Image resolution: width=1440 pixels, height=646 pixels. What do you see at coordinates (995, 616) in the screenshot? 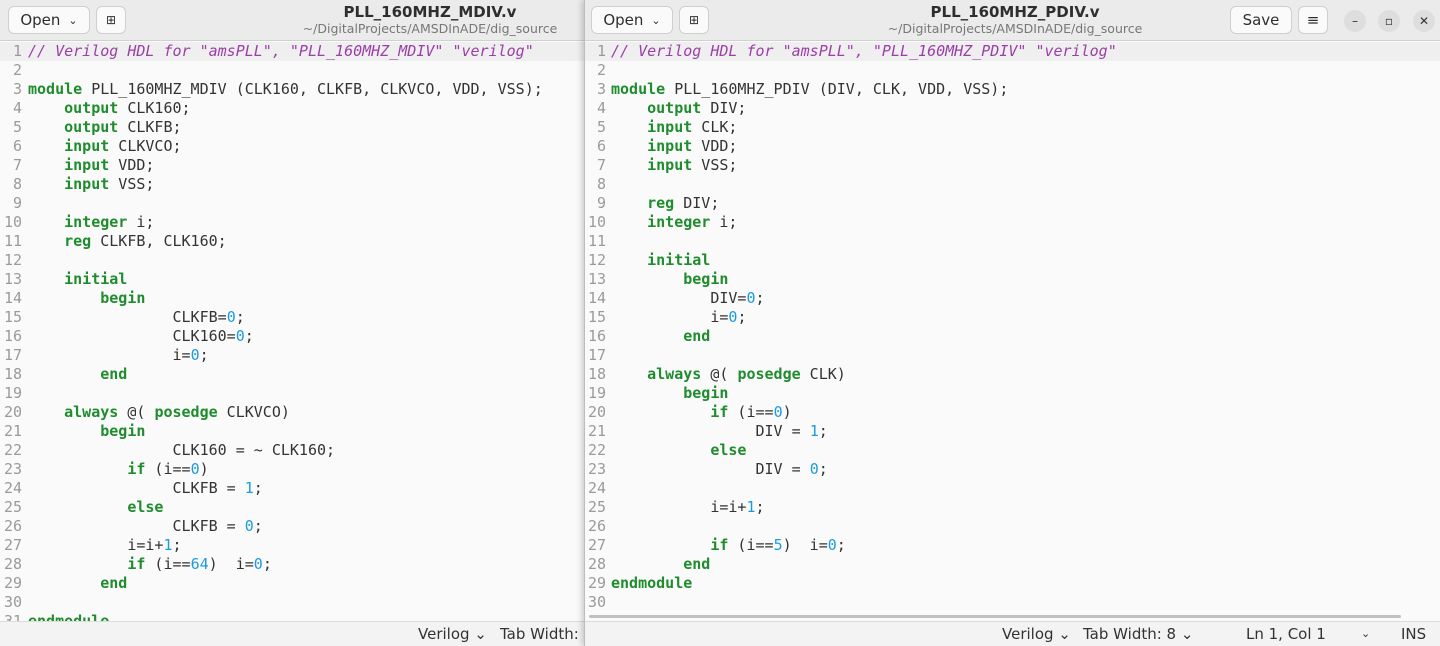
I see `horizontal-scrollbar` at bounding box center [995, 616].